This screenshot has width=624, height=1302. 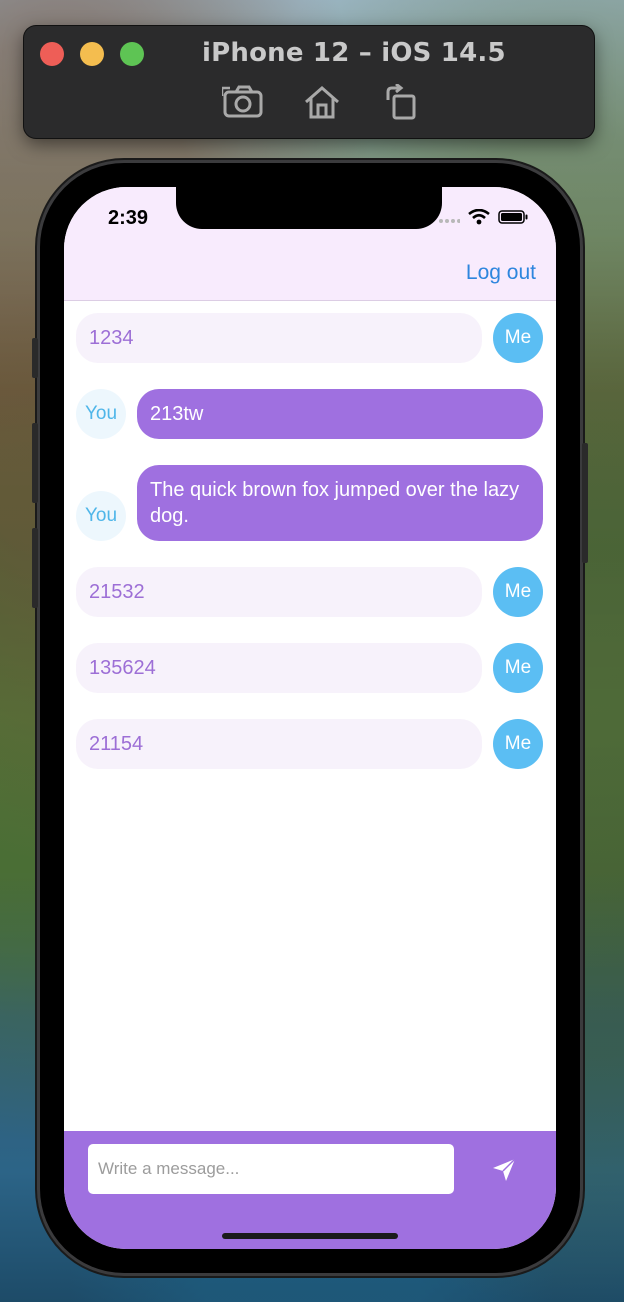 I want to click on minimize-window-button, so click(x=92, y=54).